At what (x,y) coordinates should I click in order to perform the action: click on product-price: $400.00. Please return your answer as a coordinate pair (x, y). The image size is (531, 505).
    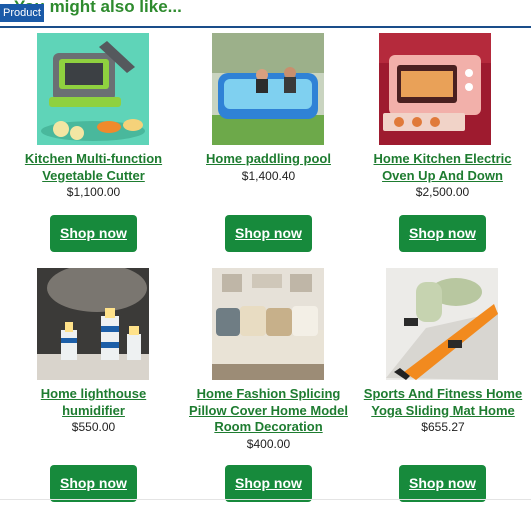
    Looking at the image, I should click on (268, 444).